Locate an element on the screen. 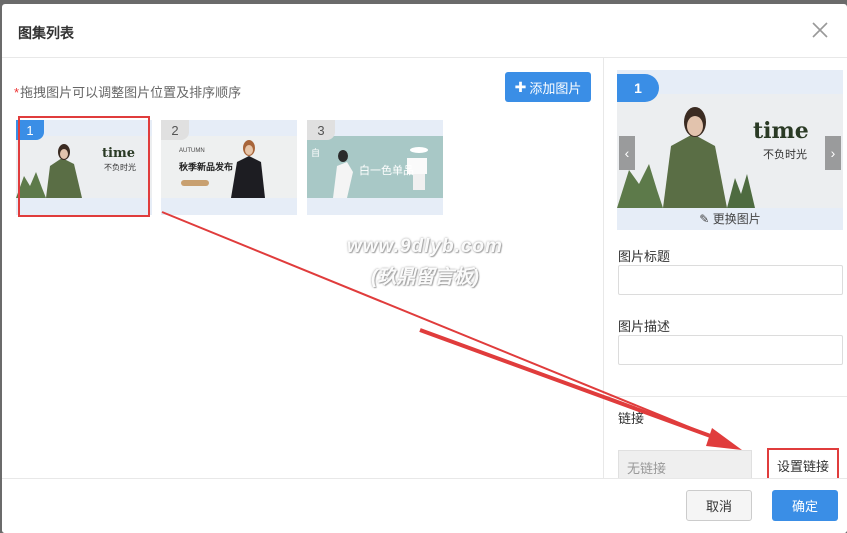 The image size is (847, 533). preview-subcaption: 不负时光 is located at coordinates (785, 155).